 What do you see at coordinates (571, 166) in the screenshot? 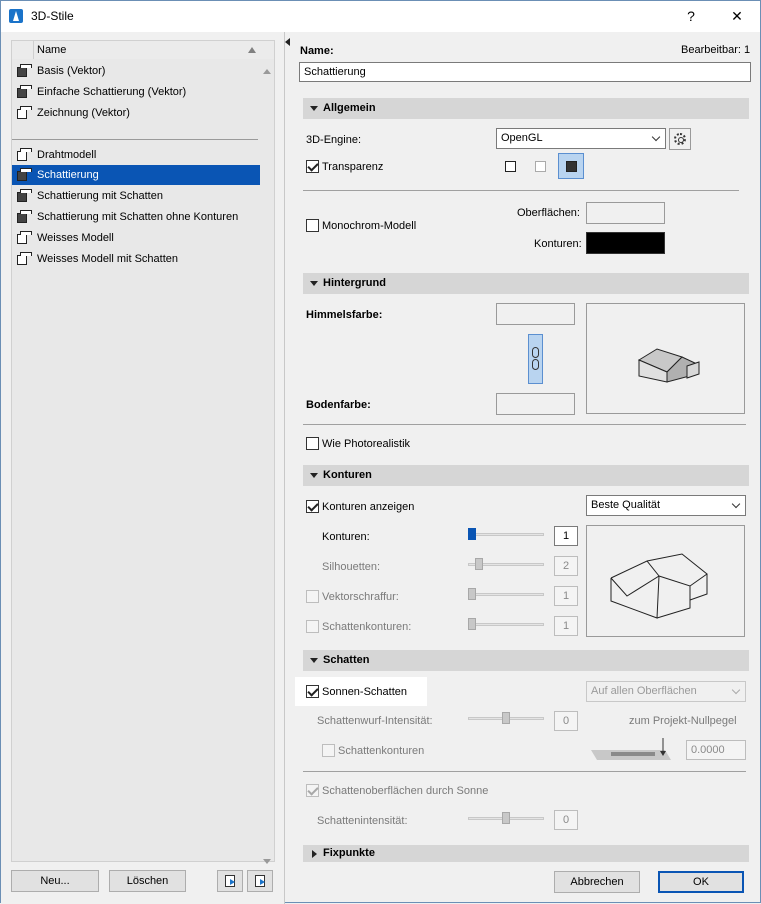
I see `shaded-mode-button` at bounding box center [571, 166].